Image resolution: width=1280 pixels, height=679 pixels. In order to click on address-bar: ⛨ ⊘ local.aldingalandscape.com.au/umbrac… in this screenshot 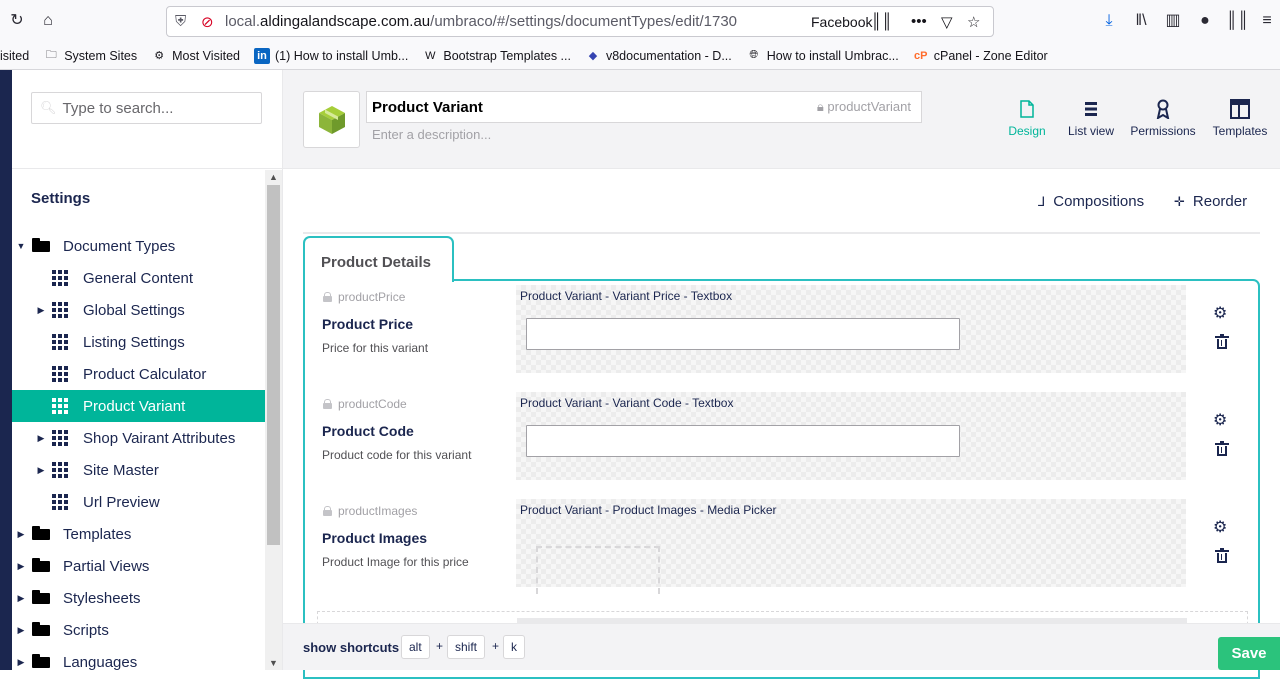, I will do `click(580, 21)`.